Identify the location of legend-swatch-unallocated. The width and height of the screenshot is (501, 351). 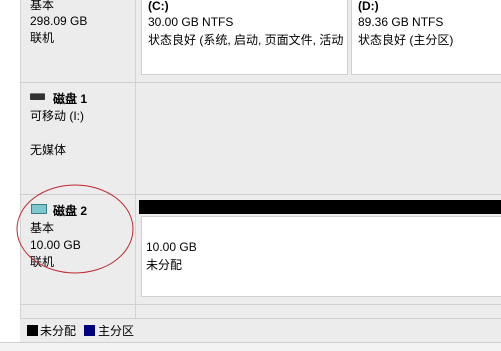
(32, 330).